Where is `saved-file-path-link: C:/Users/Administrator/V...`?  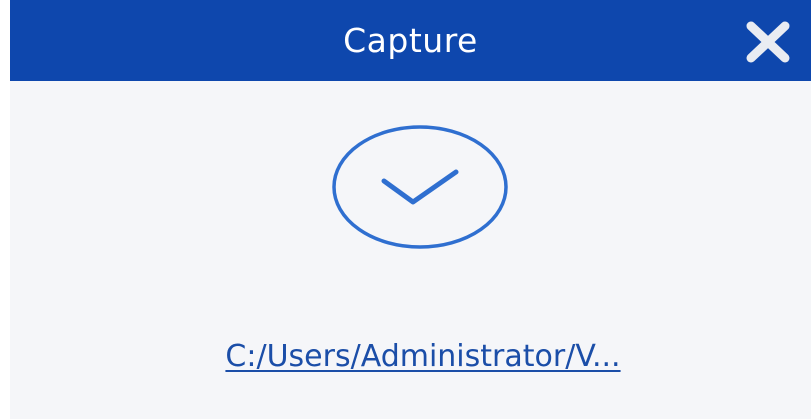
saved-file-path-link: C:/Users/Administrator/V... is located at coordinates (423, 357).